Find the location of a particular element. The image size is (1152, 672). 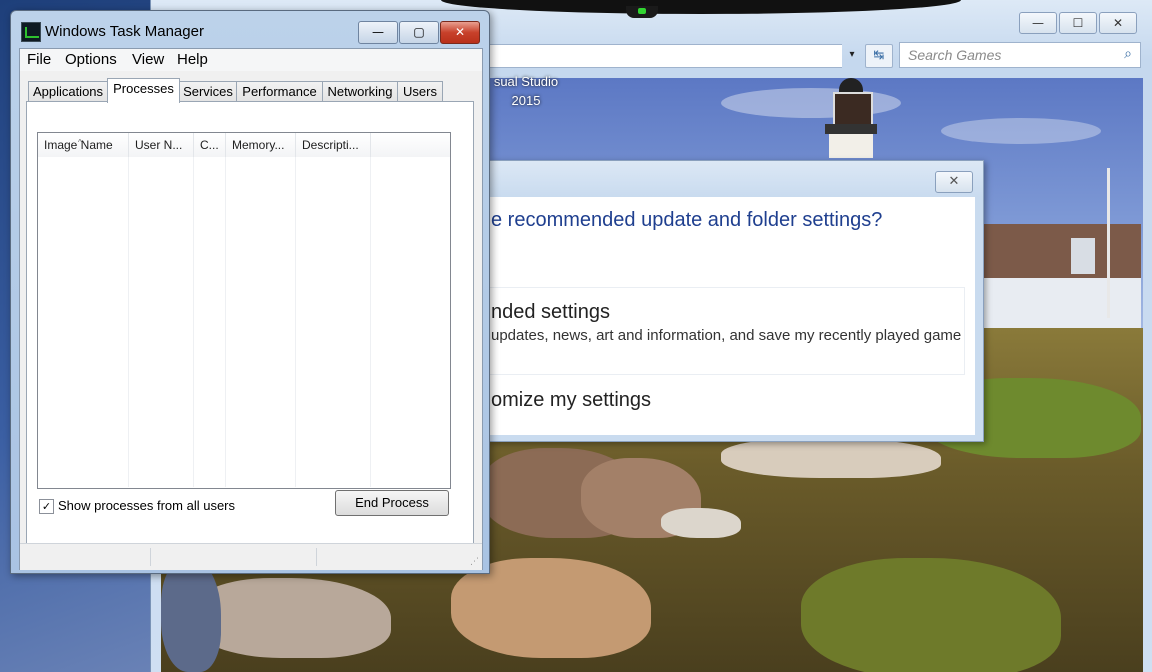

tab-processes: Processes is located at coordinates (143, 90).